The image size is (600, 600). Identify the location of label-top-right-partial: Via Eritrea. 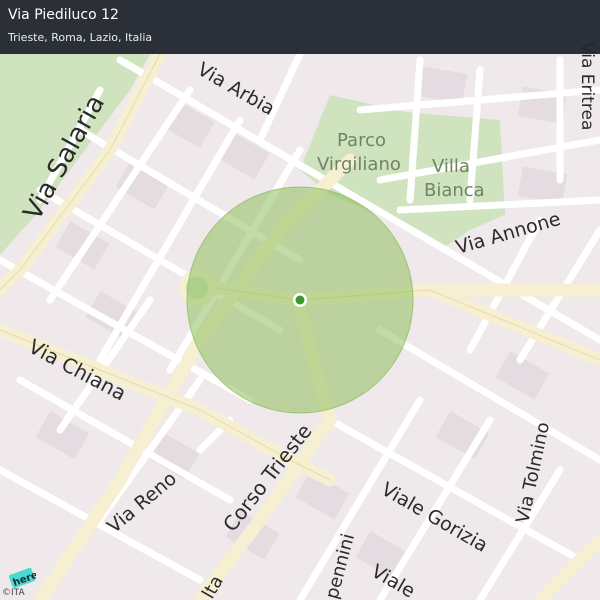
(587, 86).